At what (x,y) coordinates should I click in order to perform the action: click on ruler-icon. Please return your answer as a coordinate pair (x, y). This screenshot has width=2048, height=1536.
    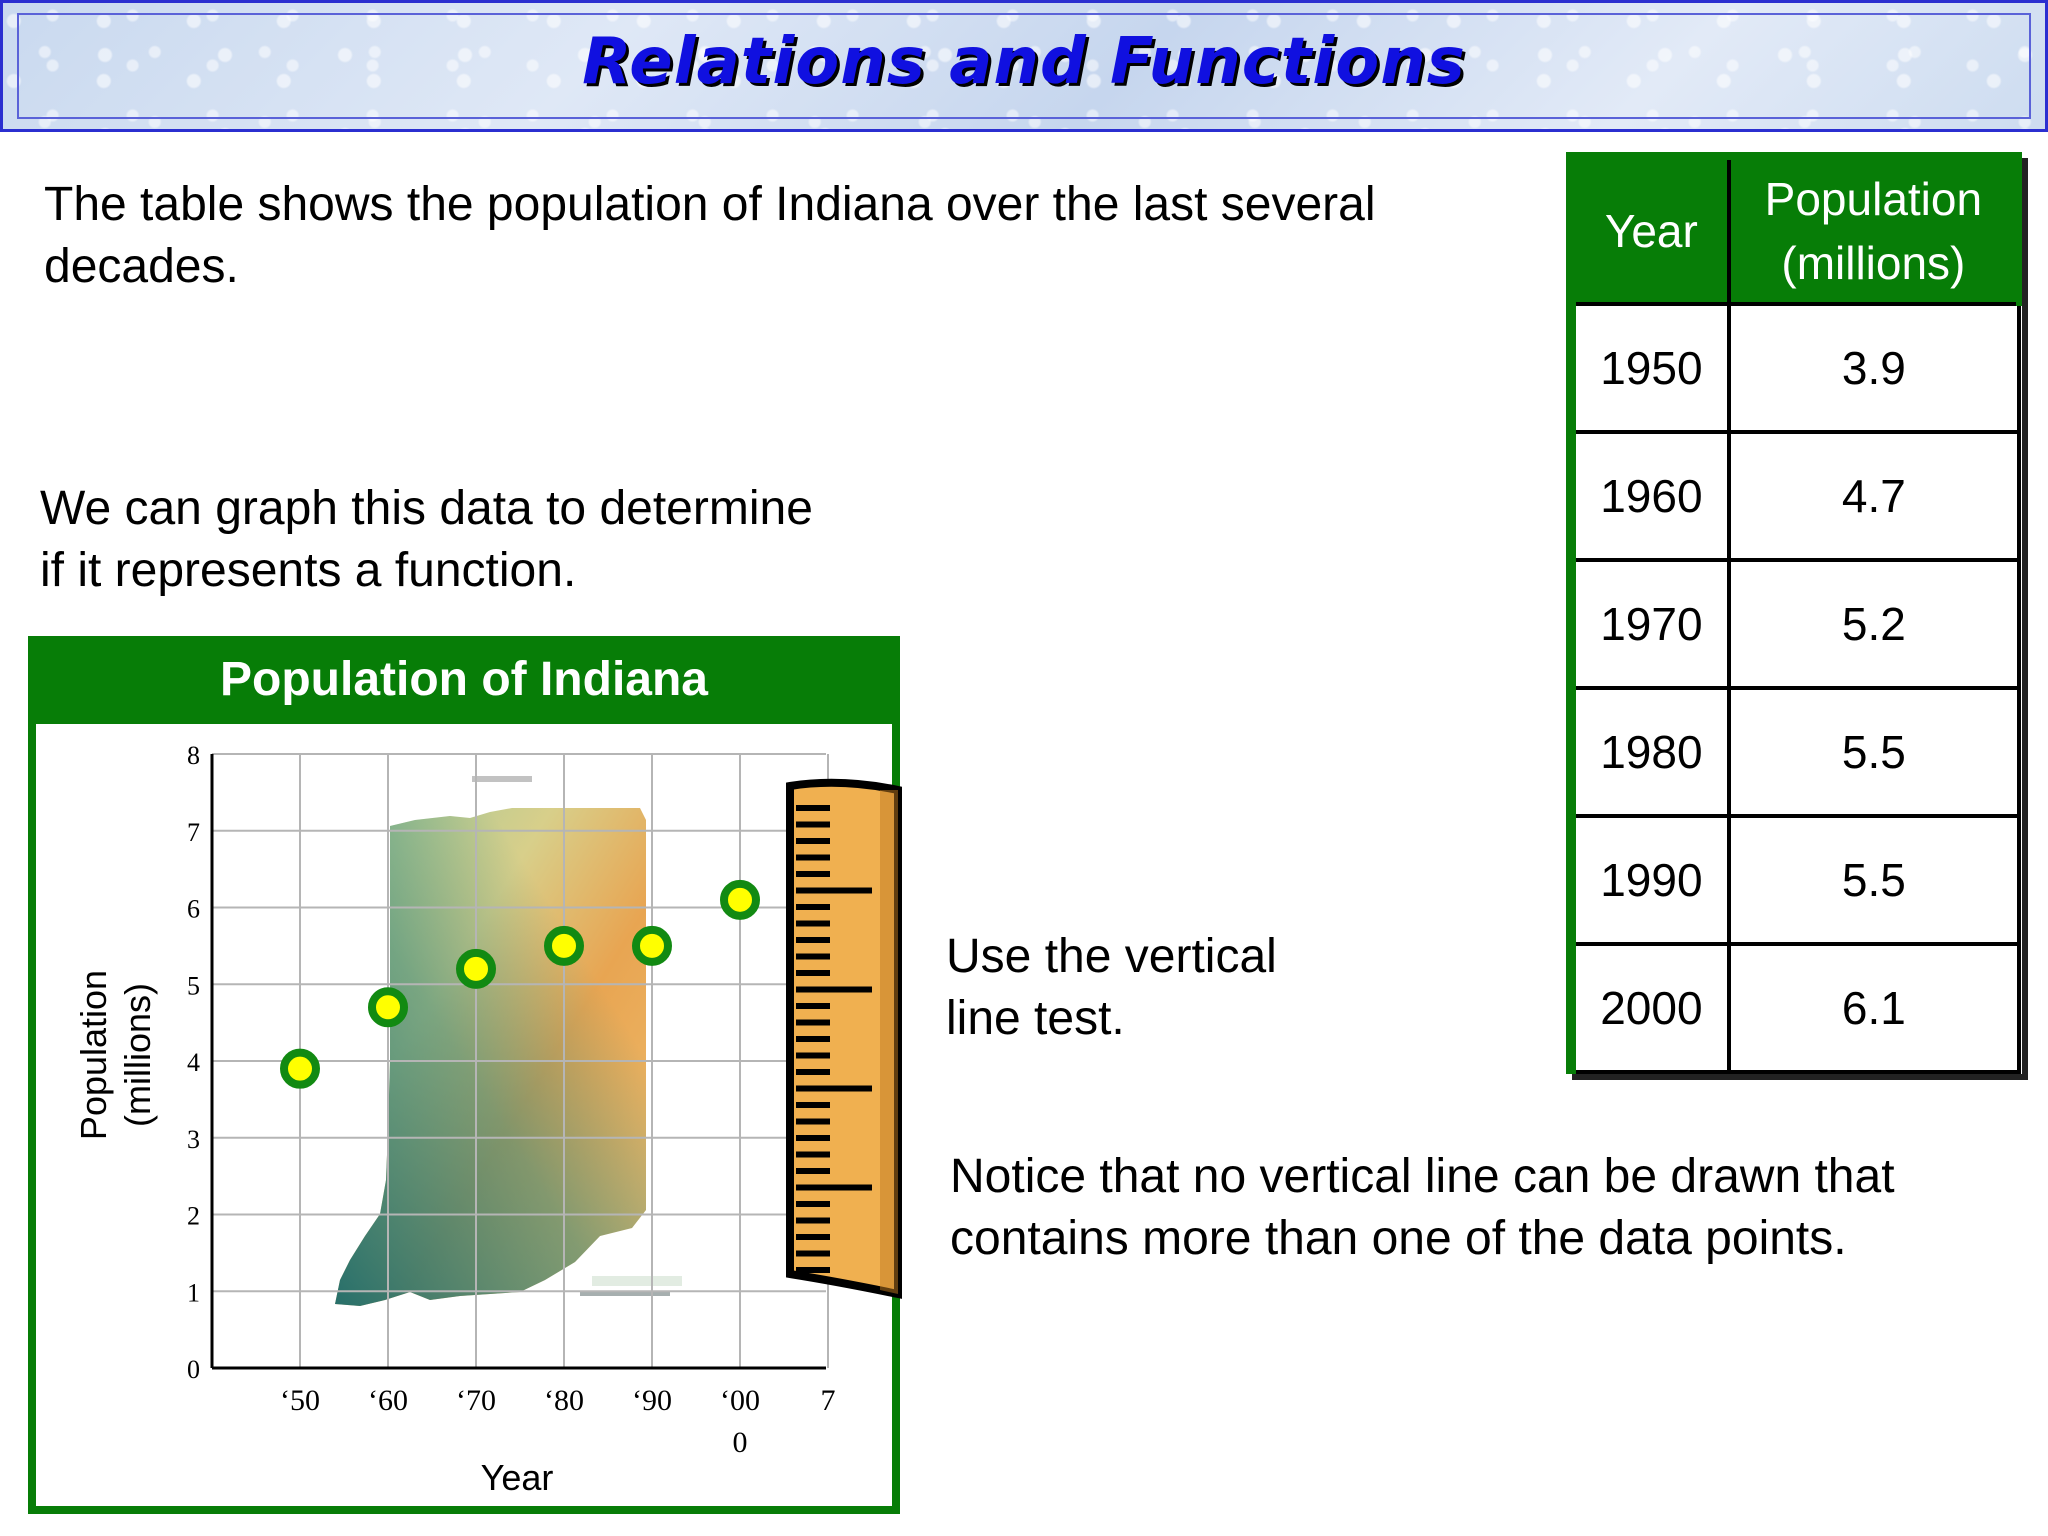
    Looking at the image, I should click on (844, 1038).